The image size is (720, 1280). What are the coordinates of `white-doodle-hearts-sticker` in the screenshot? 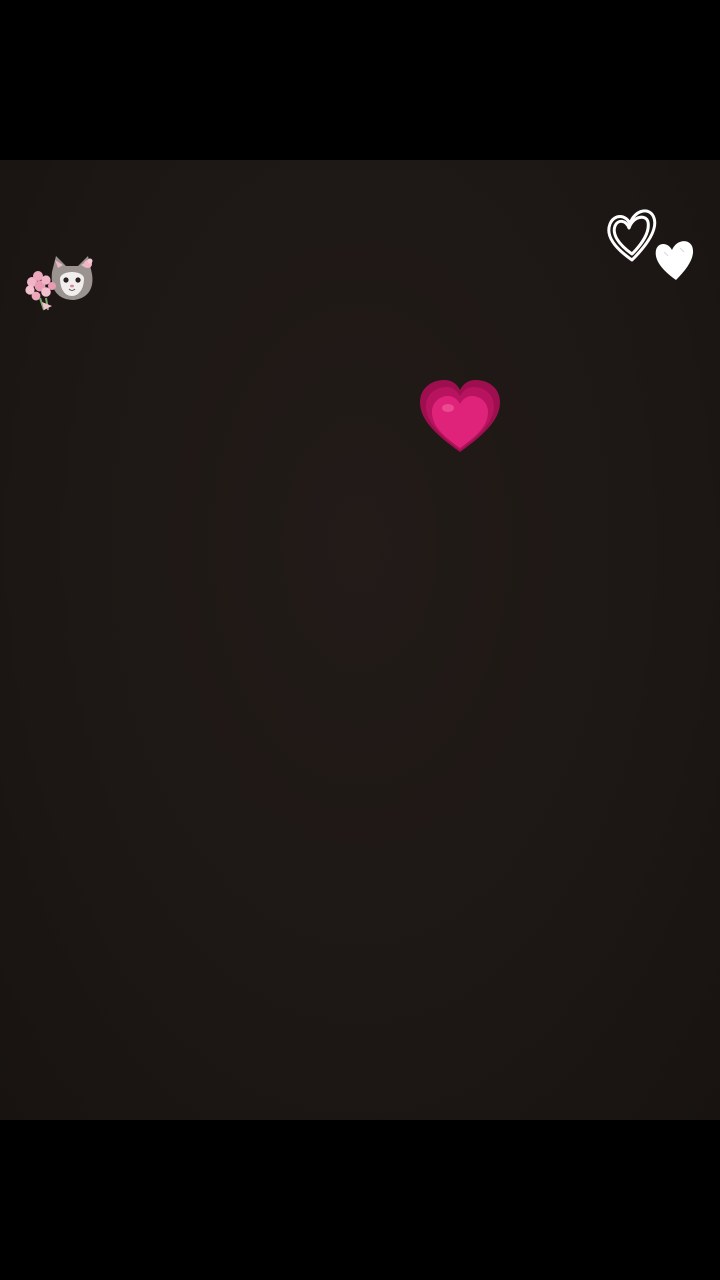 It's located at (652, 243).